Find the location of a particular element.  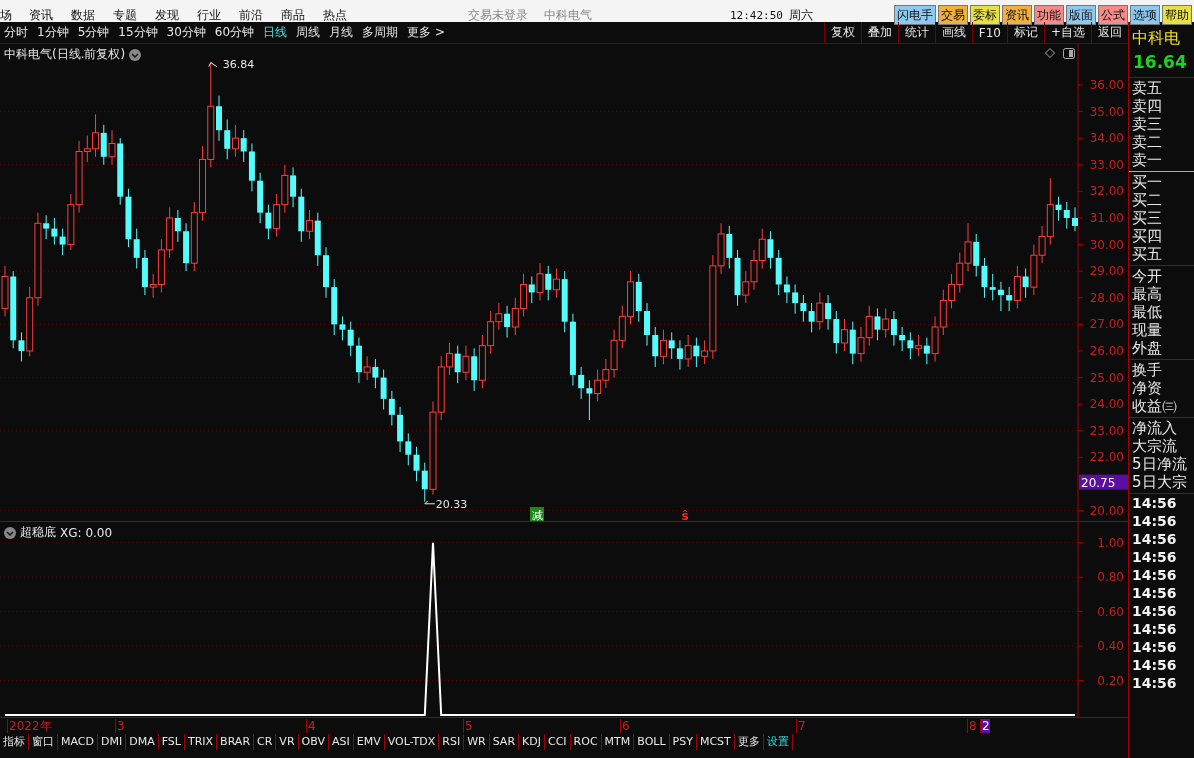

function-button: 功能 is located at coordinates (1049, 15).